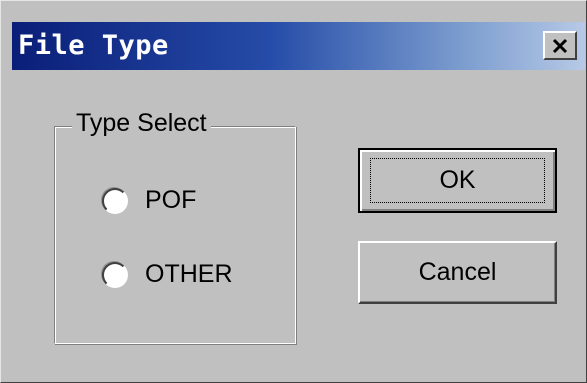 This screenshot has width=587, height=383. I want to click on close-x-icon, so click(560, 46).